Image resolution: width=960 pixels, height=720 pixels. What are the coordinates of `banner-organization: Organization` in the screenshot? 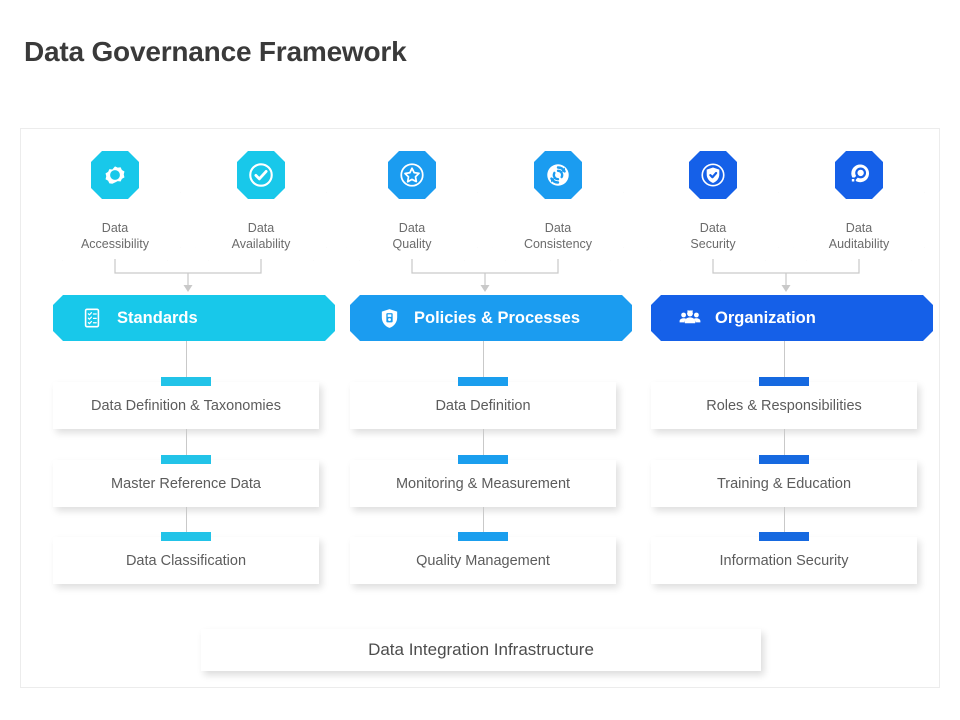 It's located at (792, 318).